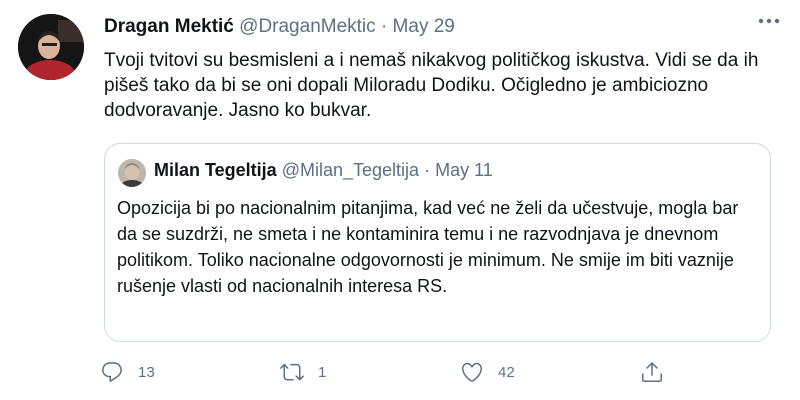 This screenshot has height=400, width=800. What do you see at coordinates (112, 372) in the screenshot?
I see `reply-icon` at bounding box center [112, 372].